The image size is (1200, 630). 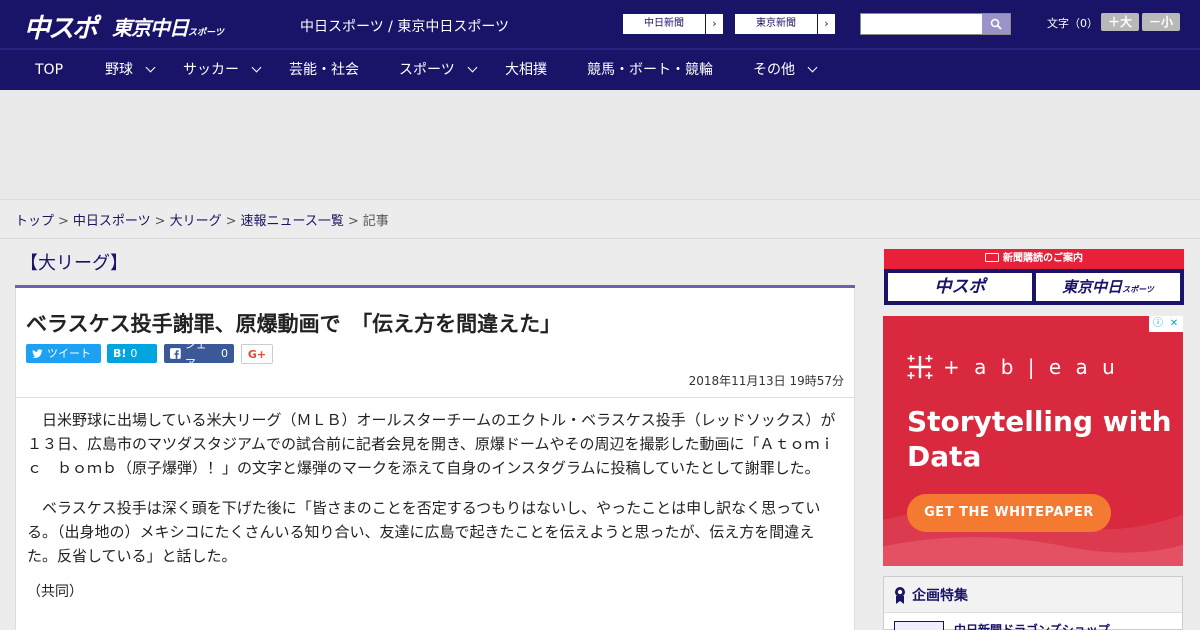 What do you see at coordinates (664, 23) in the screenshot?
I see `chunichi-shimbun-label: 中日新聞` at bounding box center [664, 23].